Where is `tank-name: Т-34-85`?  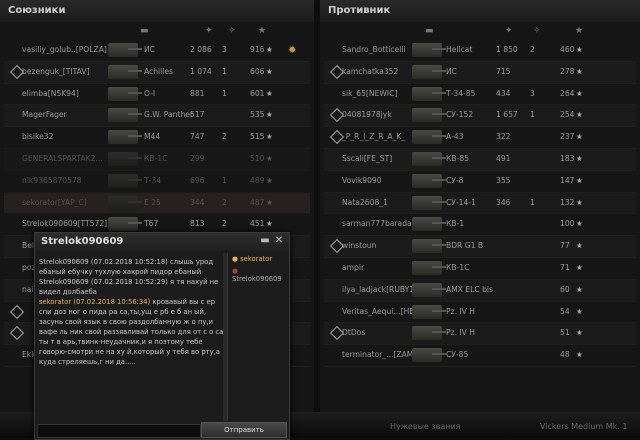
tank-name: Т-34-85 is located at coordinates (461, 93).